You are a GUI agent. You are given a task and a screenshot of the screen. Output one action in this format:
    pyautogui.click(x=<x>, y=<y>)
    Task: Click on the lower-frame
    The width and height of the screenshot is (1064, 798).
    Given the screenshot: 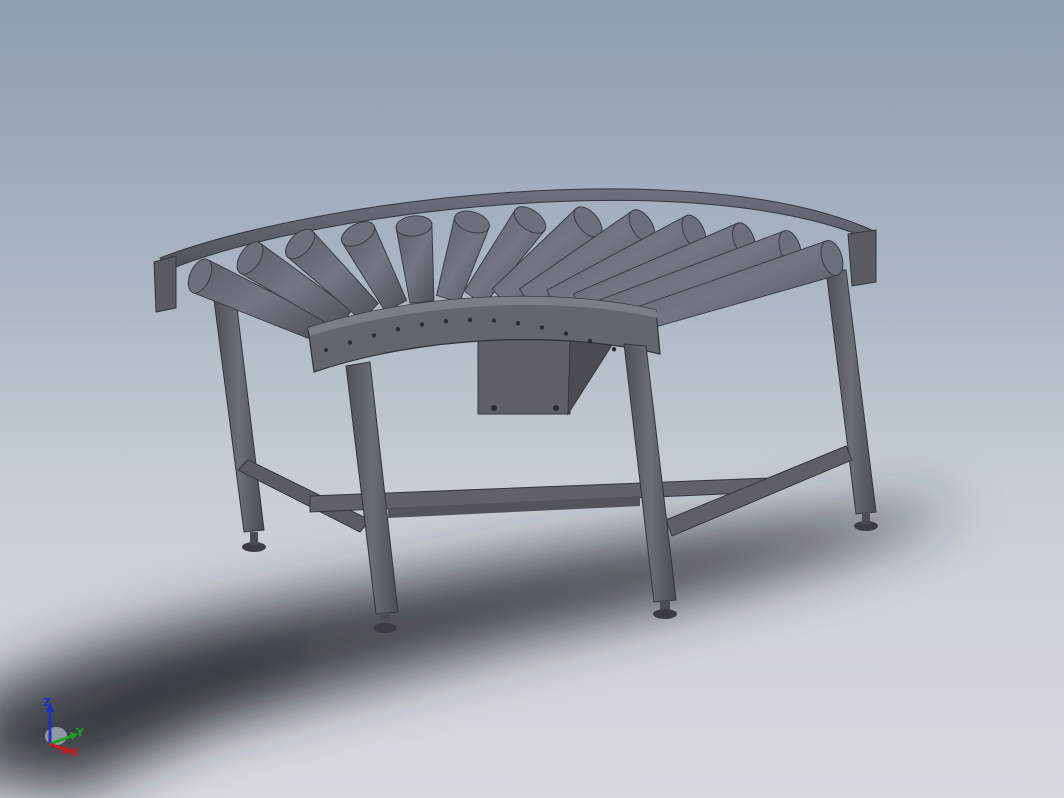 What is the action you would take?
    pyautogui.click(x=545, y=491)
    